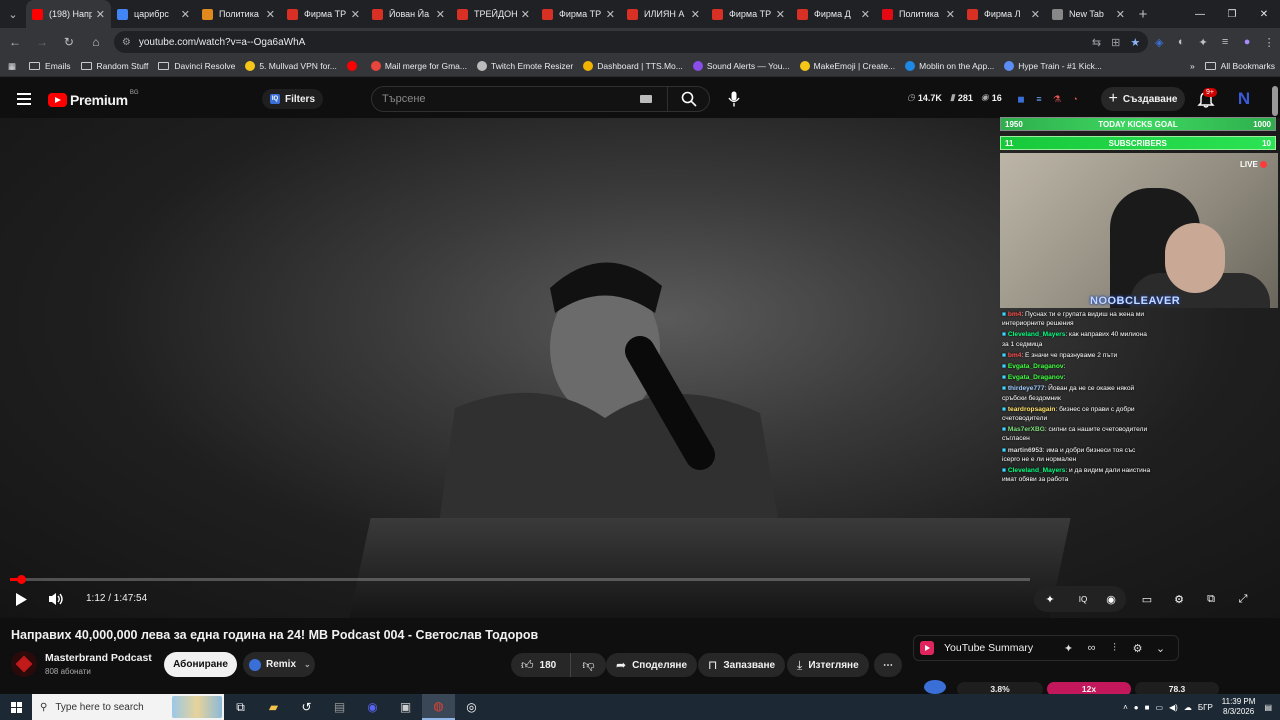 Image resolution: width=1280 pixels, height=720 pixels. Describe the element at coordinates (1137, 648) in the screenshot. I see `summary-settings-icon: ⚙` at that location.